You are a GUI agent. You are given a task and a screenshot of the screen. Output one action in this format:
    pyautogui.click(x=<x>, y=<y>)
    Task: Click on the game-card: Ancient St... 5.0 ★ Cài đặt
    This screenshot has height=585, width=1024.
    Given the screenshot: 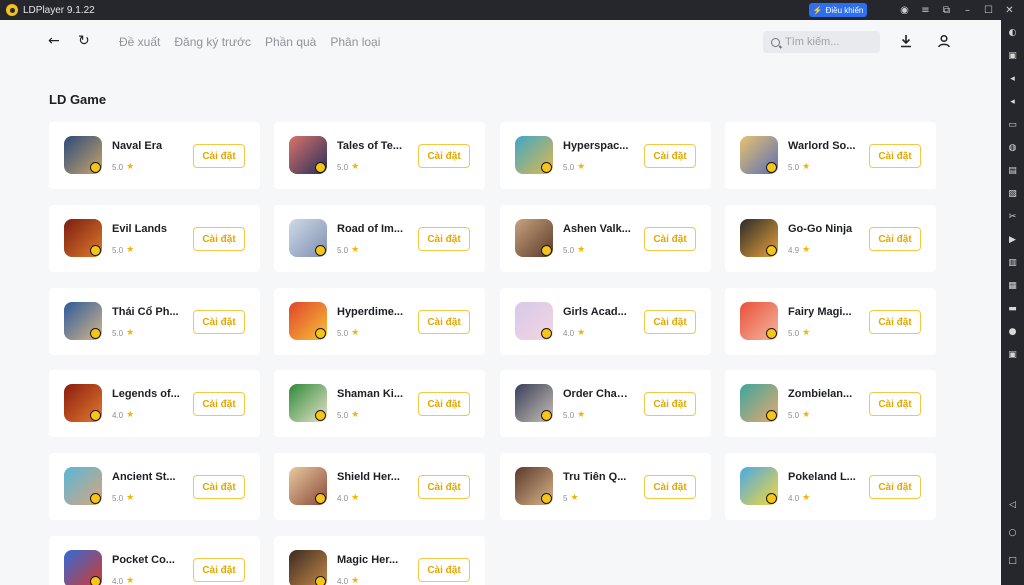 What is the action you would take?
    pyautogui.click(x=154, y=486)
    